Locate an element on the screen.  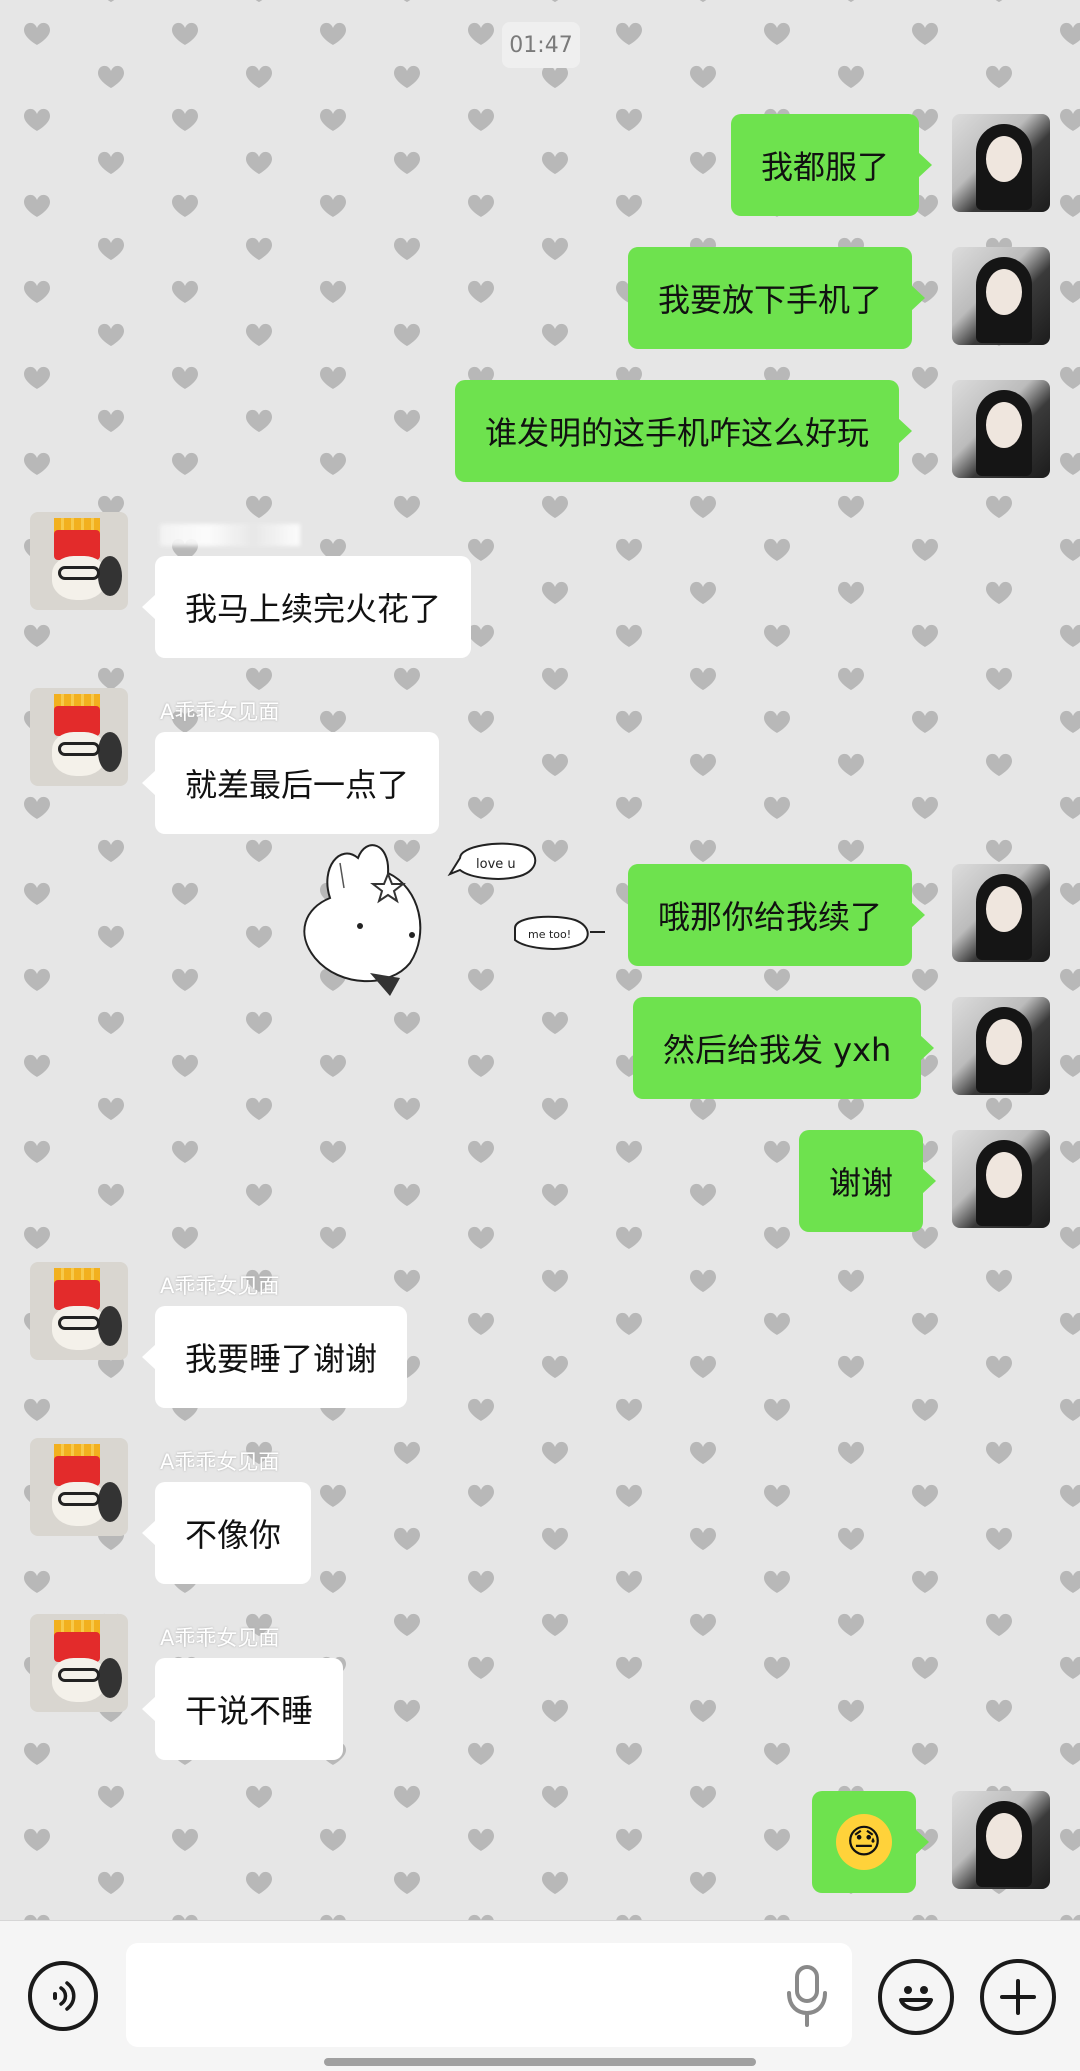
sweat-emoji-icon: 😓 is located at coordinates (864, 1842).